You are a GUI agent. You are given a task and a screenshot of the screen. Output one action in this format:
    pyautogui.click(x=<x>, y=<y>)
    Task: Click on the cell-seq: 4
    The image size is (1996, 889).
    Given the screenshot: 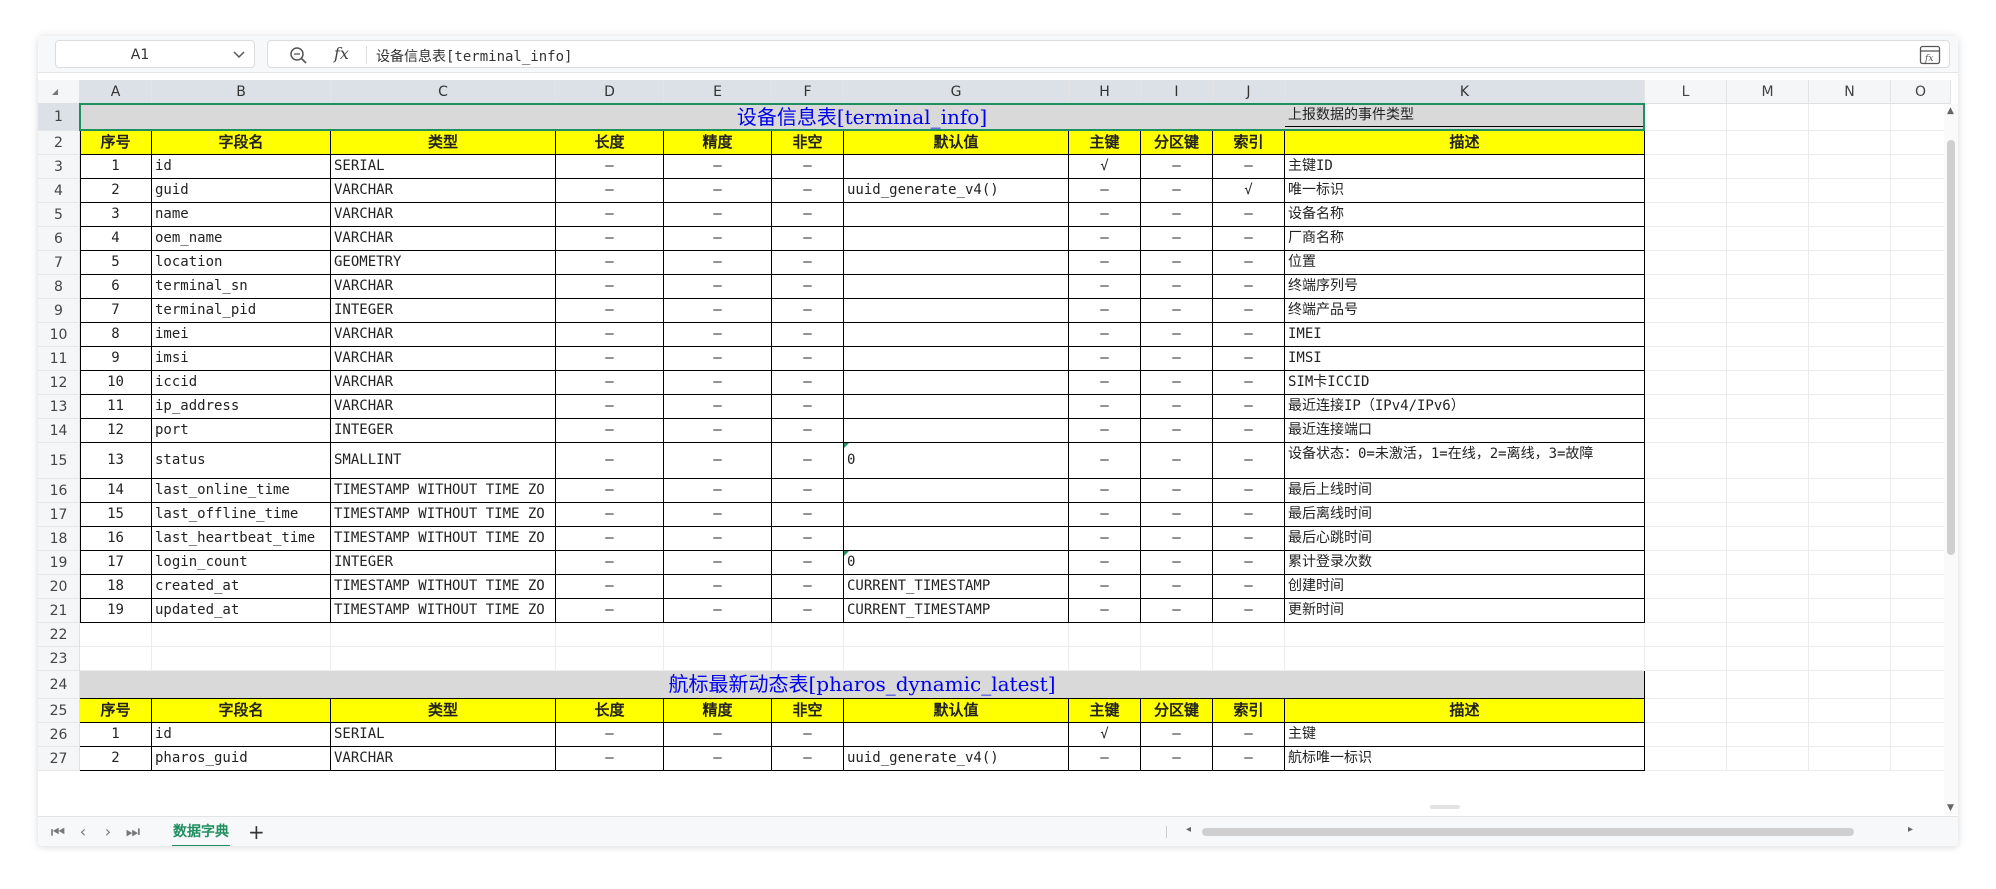 What is the action you would take?
    pyautogui.click(x=116, y=239)
    